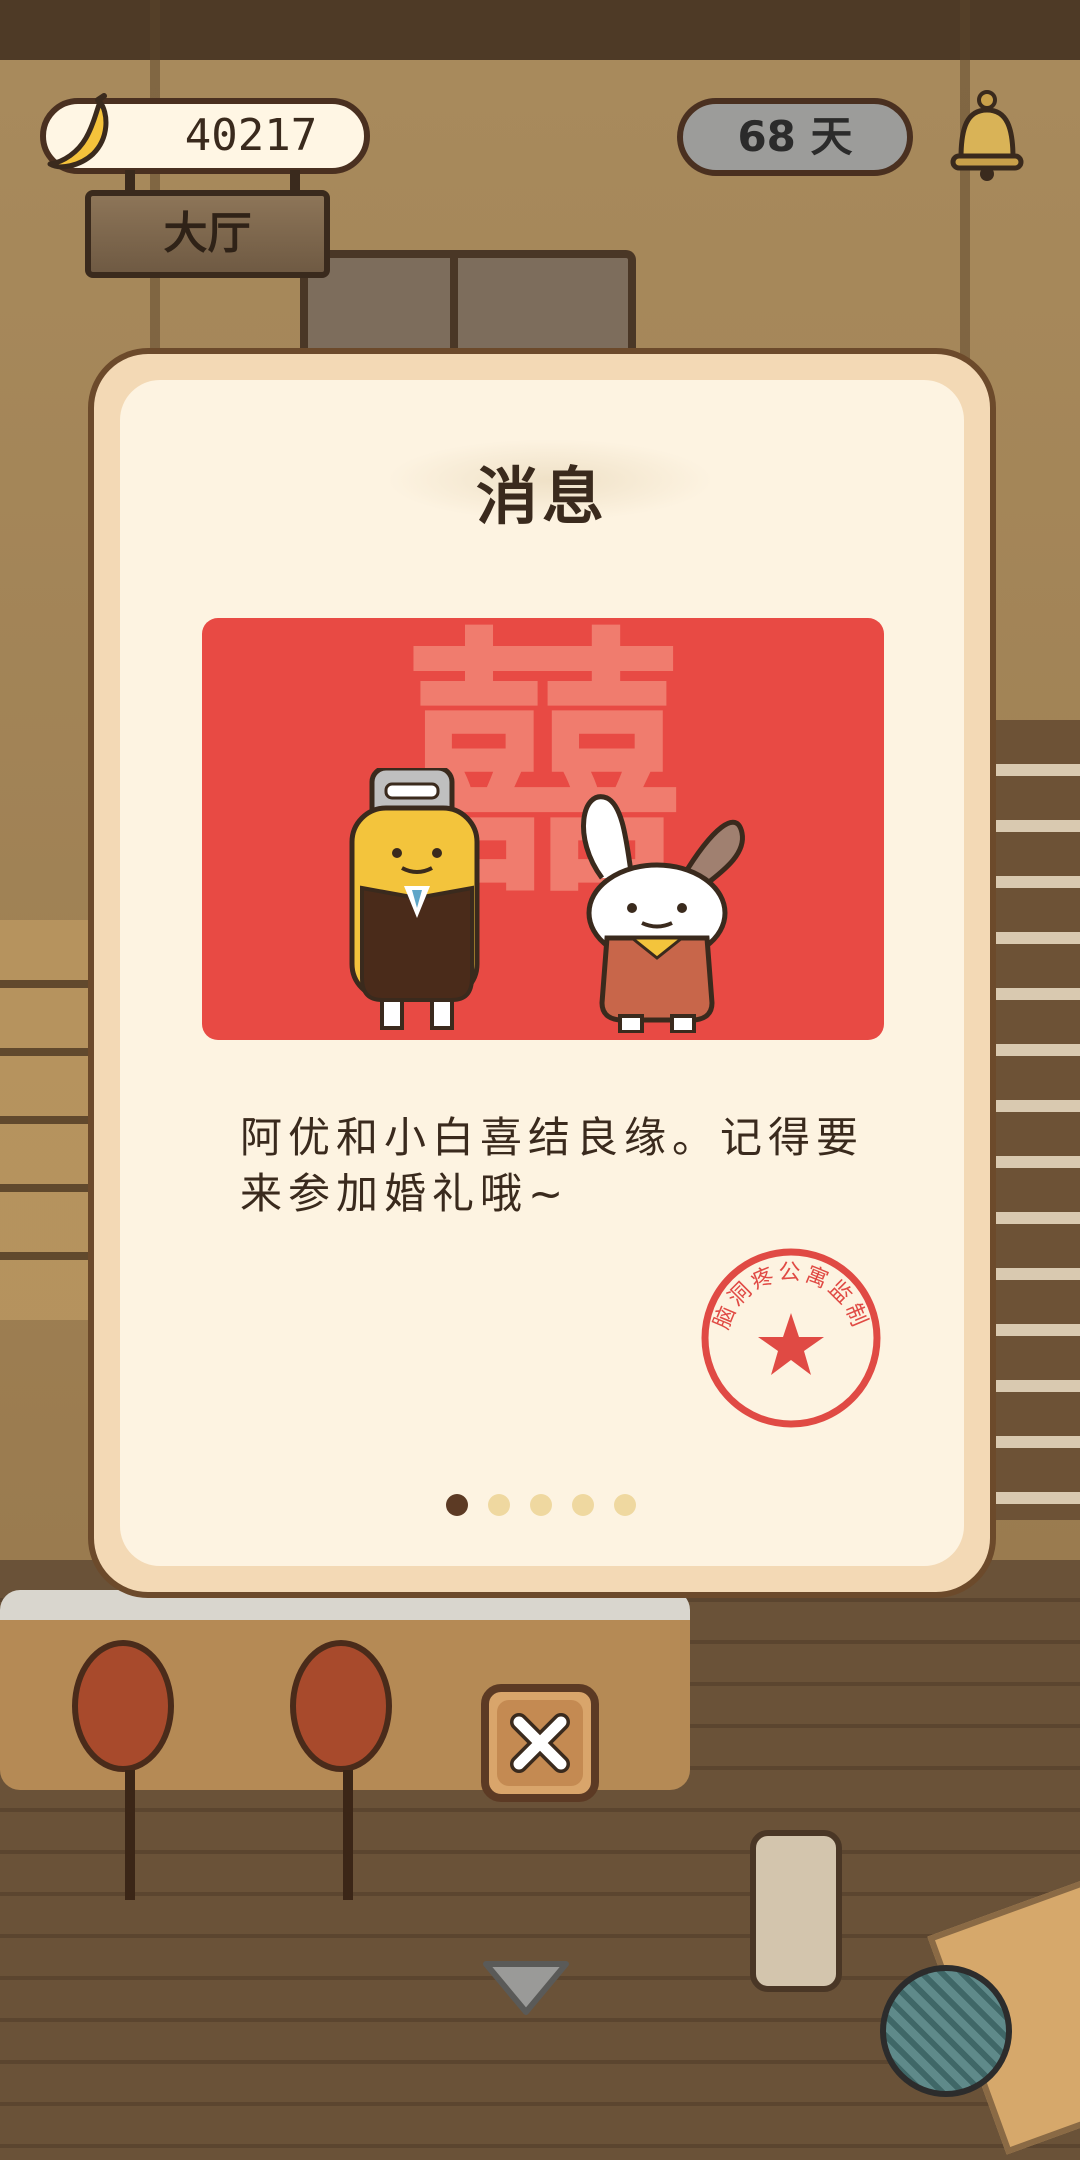  What do you see at coordinates (795, 137) in the screenshot?
I see `day-counter: 68 天` at bounding box center [795, 137].